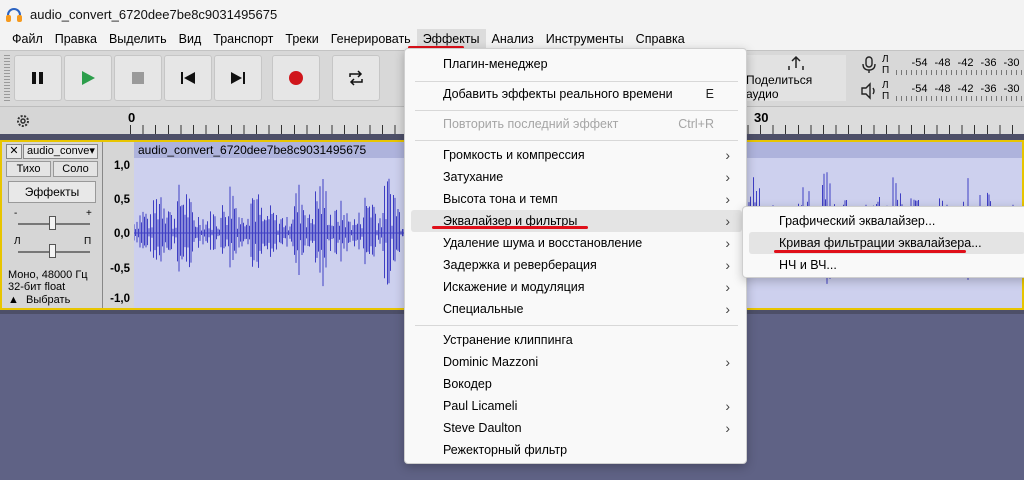 This screenshot has width=1024, height=480. Describe the element at coordinates (576, 340) in the screenshot. I see `menu-item-clip-fix: Устранение клиппинга` at that location.